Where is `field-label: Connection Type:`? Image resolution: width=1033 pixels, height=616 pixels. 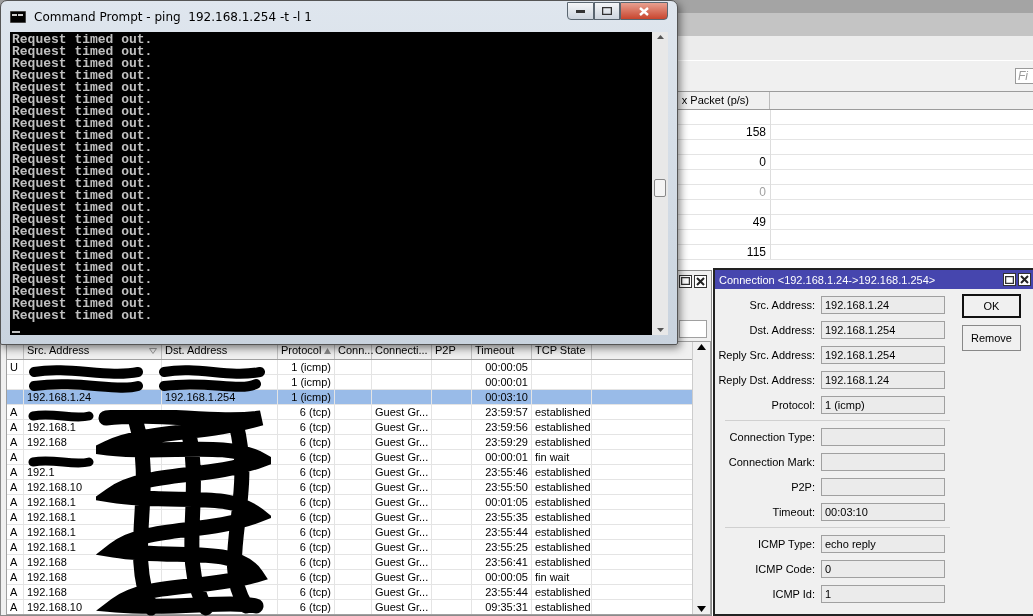
field-label: Connection Type: is located at coordinates (771, 437).